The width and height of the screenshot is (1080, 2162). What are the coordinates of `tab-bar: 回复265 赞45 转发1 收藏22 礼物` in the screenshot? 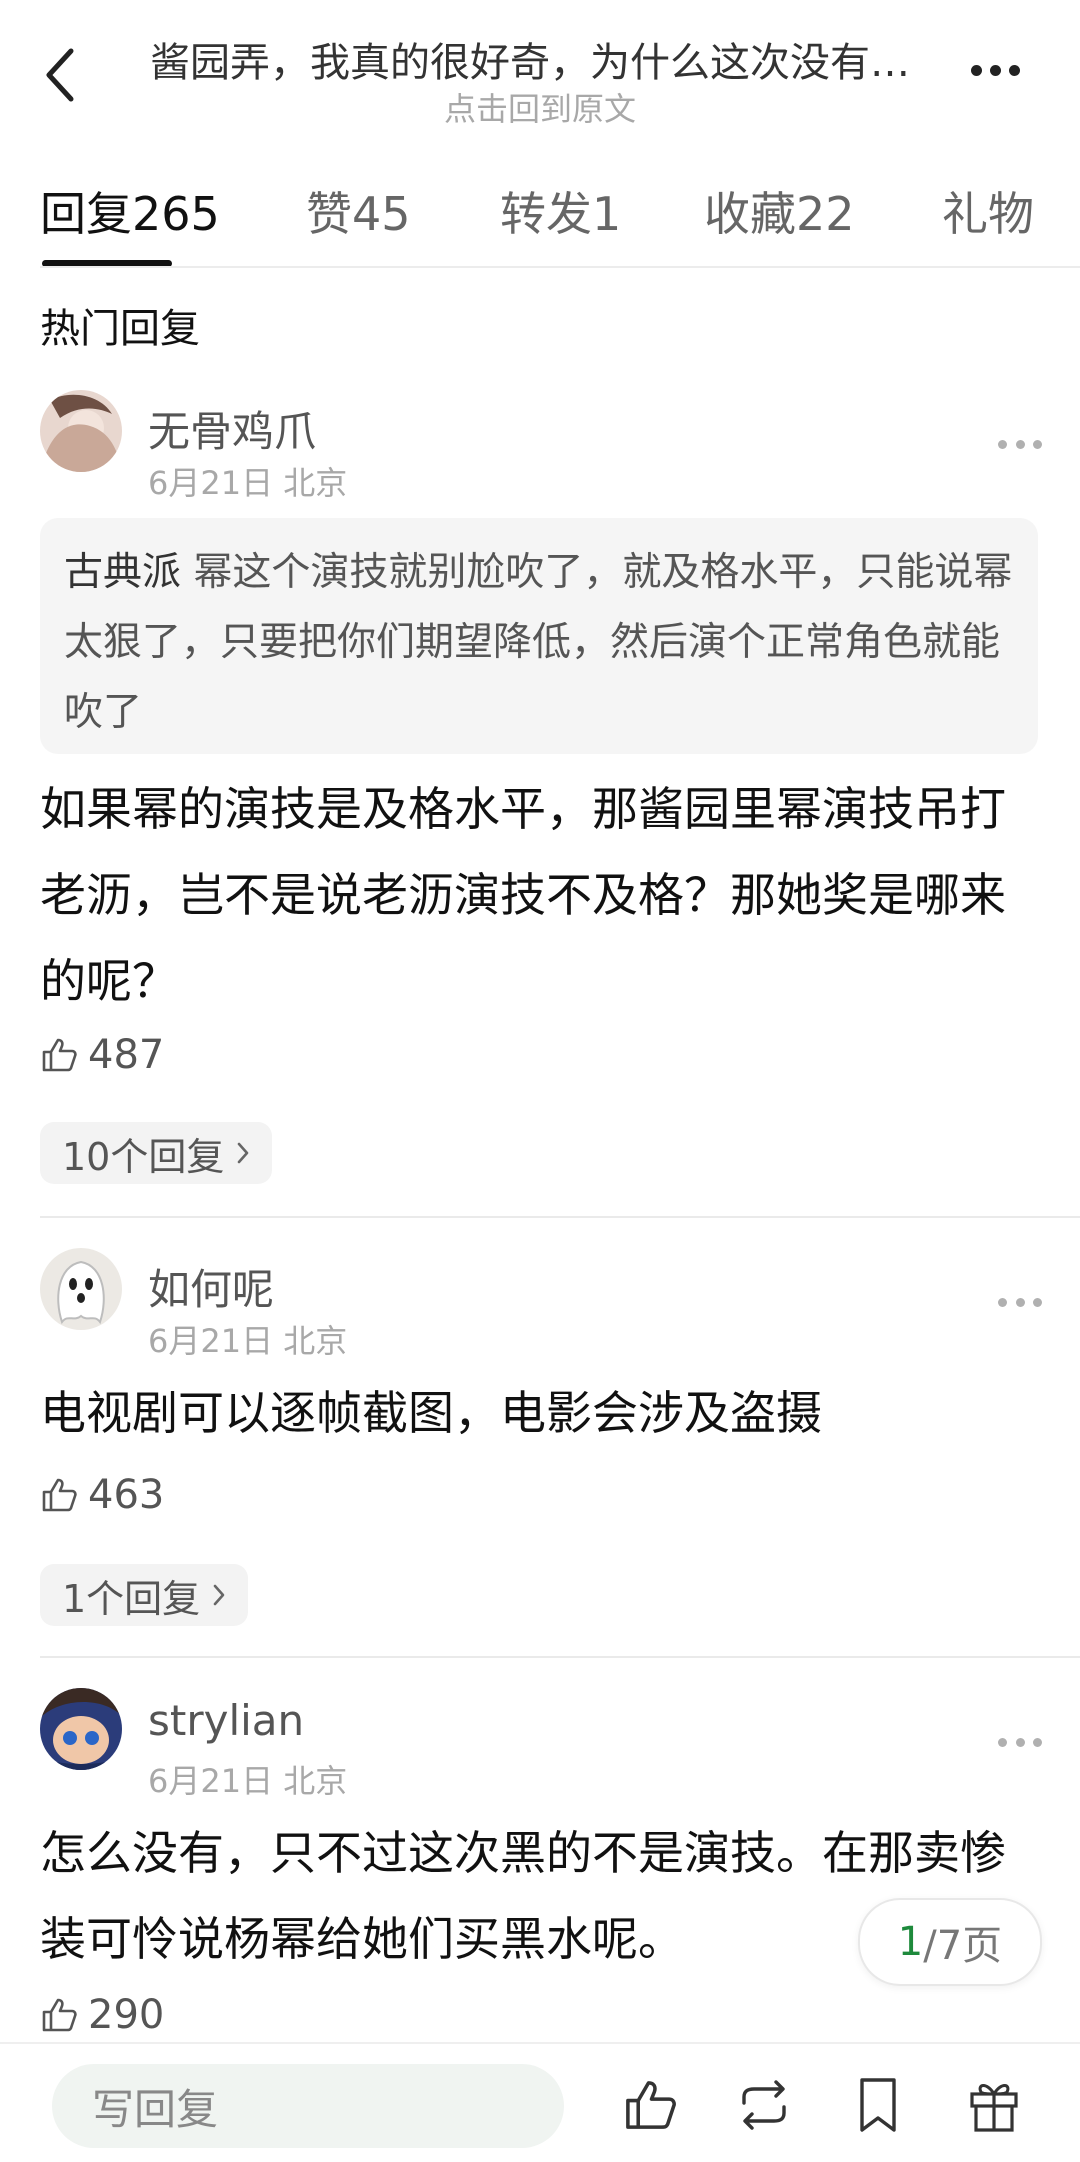 It's located at (540, 218).